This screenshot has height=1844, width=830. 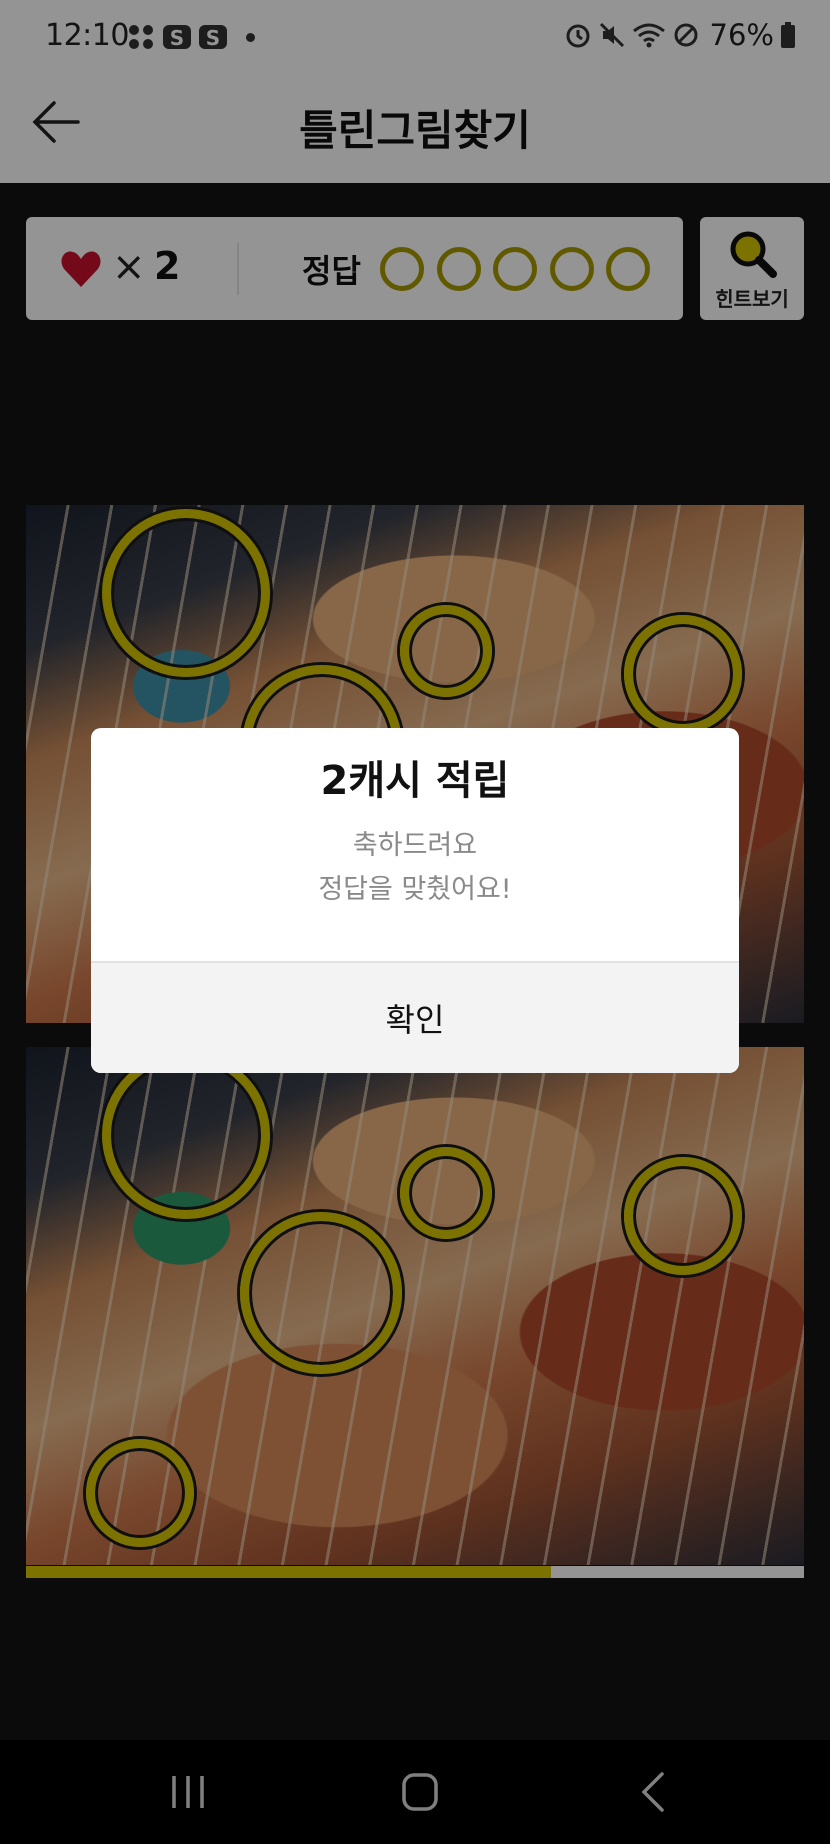 I want to click on app-s-icon-2: S, so click(x=213, y=37).